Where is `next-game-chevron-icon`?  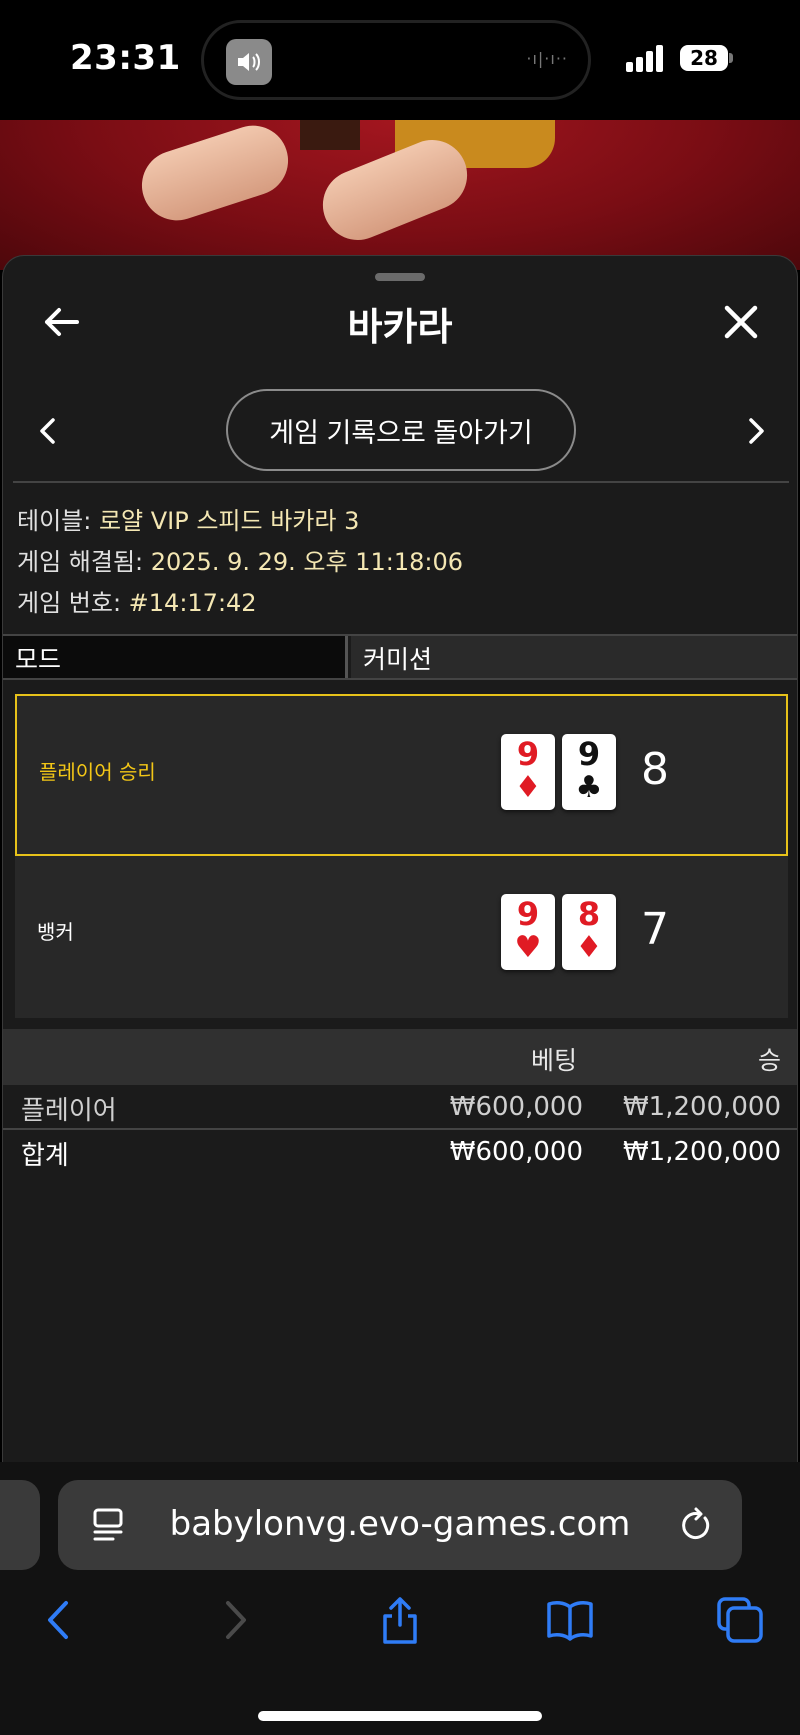
next-game-chevron-icon is located at coordinates (756, 431).